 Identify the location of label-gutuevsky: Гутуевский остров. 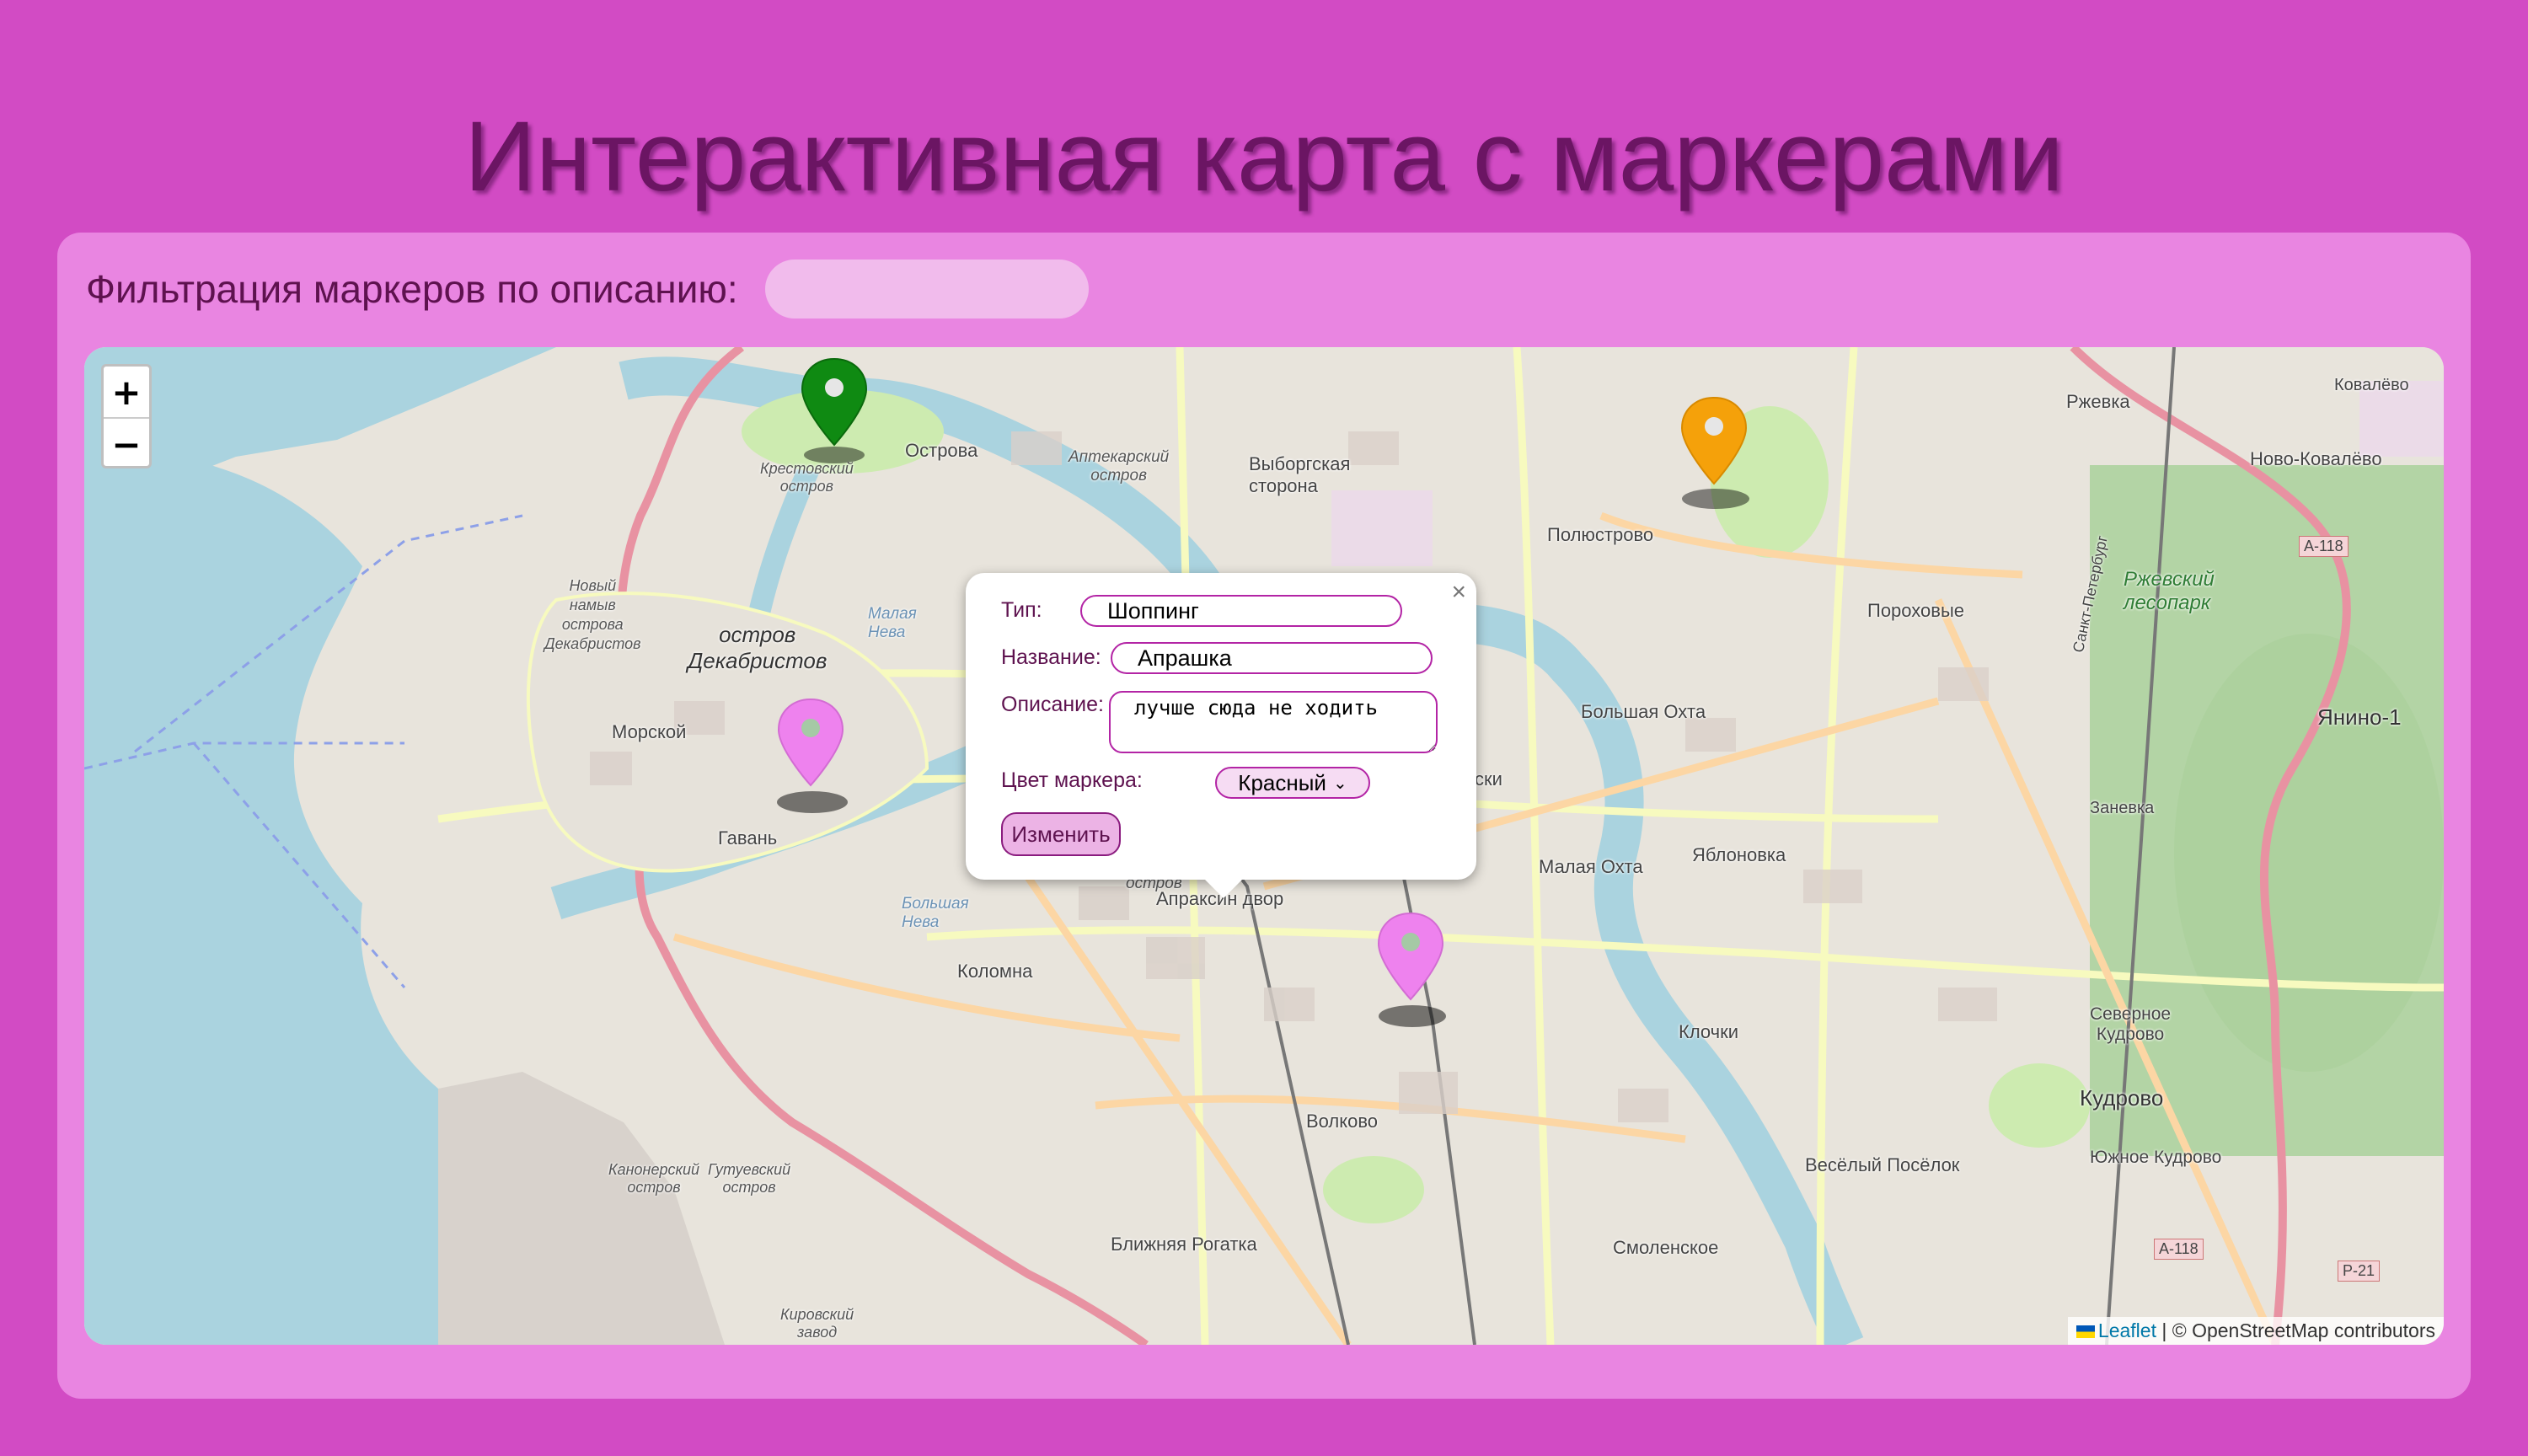
(750, 1178).